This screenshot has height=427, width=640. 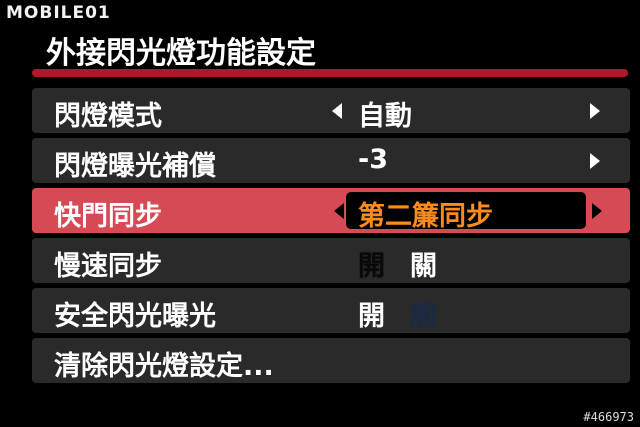 What do you see at coordinates (135, 166) in the screenshot?
I see `flash-exposure-comp-label: 閃燈曝光補償` at bounding box center [135, 166].